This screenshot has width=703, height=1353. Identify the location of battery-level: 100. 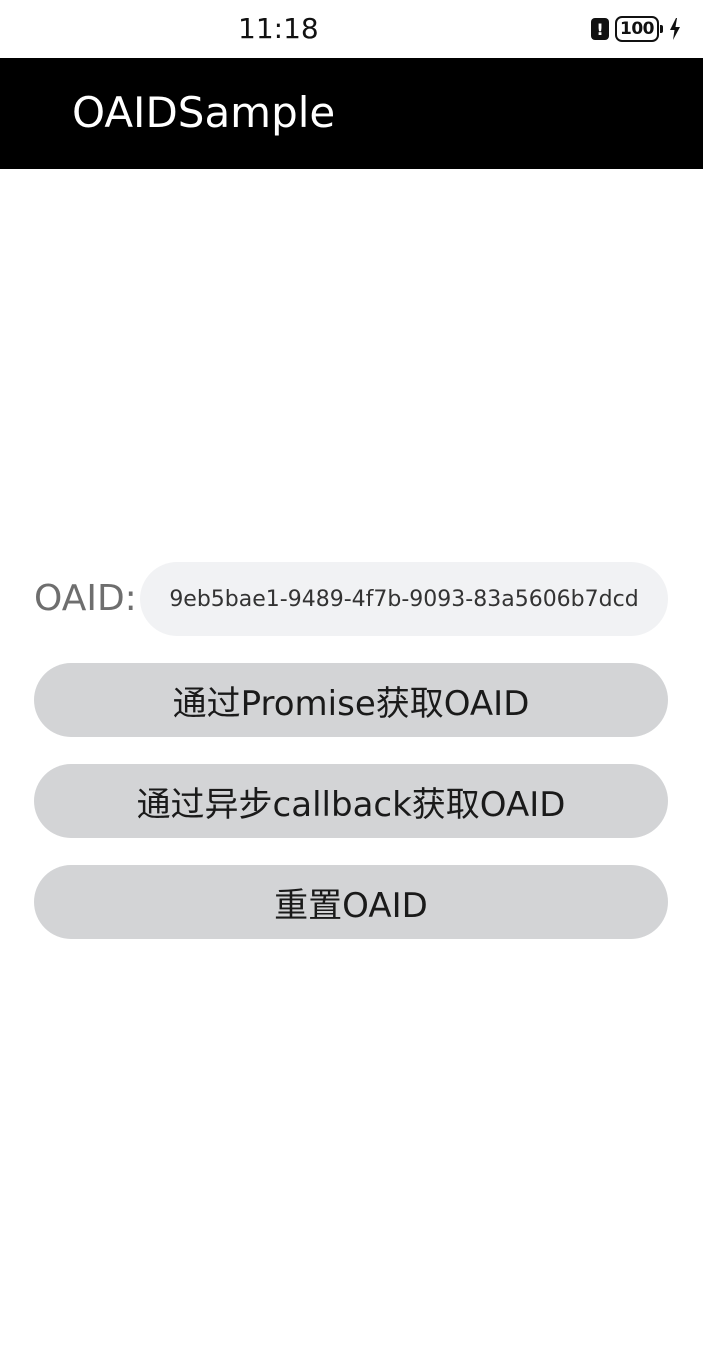
(637, 29).